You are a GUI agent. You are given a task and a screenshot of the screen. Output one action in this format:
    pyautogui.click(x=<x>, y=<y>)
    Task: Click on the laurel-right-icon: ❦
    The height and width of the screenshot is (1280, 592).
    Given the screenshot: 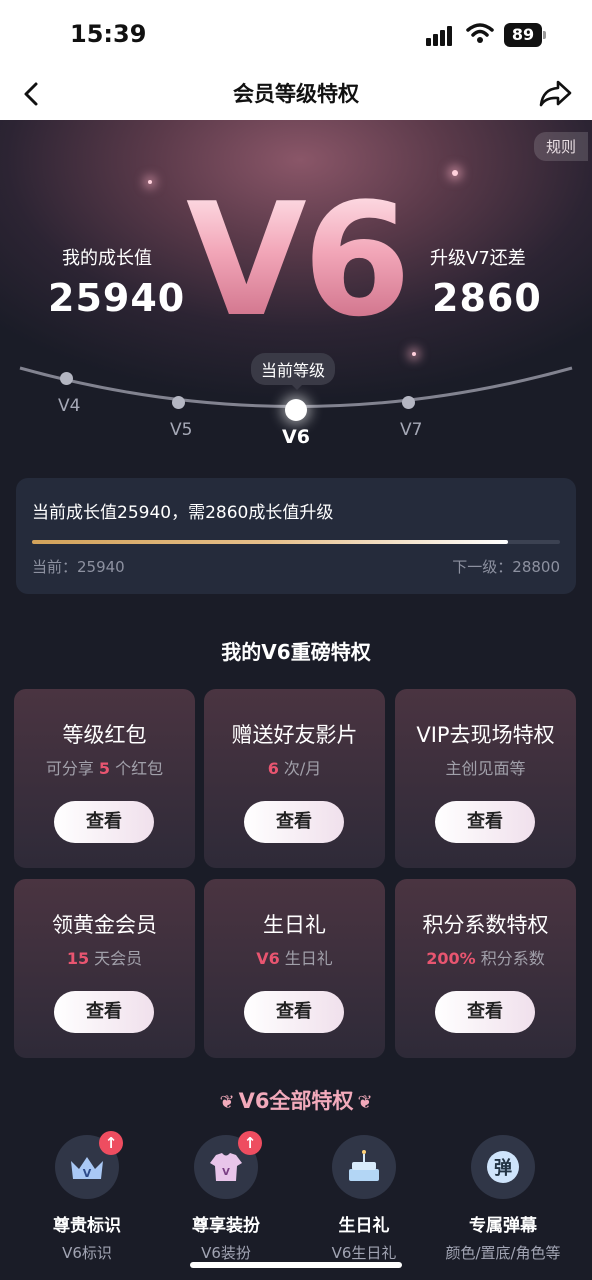 What is the action you would take?
    pyautogui.click(x=365, y=1102)
    